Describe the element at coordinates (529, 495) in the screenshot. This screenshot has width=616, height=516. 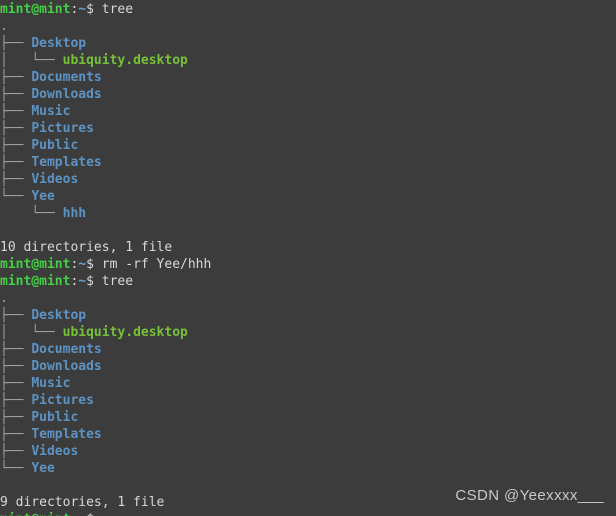
I see `csdn-watermark: CSDN @Yeexxxx___` at that location.